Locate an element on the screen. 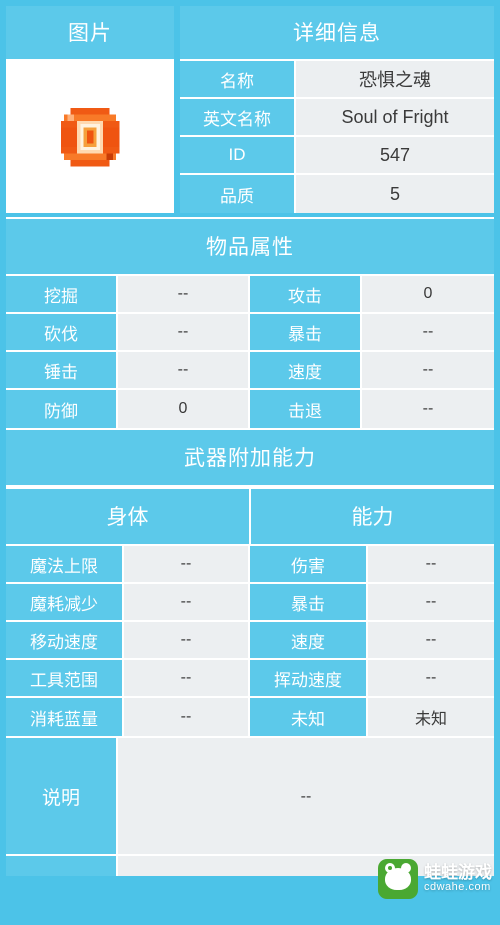  description-row: 说明 -- is located at coordinates (250, 795).